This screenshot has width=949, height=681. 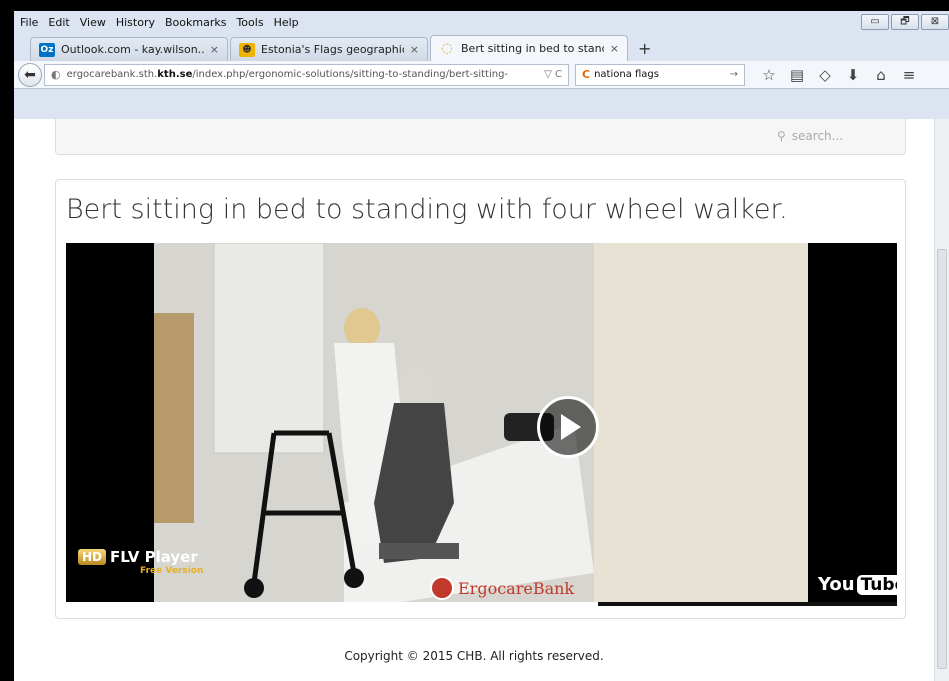 What do you see at coordinates (58, 22) in the screenshot?
I see `menu-edit: Edit` at bounding box center [58, 22].